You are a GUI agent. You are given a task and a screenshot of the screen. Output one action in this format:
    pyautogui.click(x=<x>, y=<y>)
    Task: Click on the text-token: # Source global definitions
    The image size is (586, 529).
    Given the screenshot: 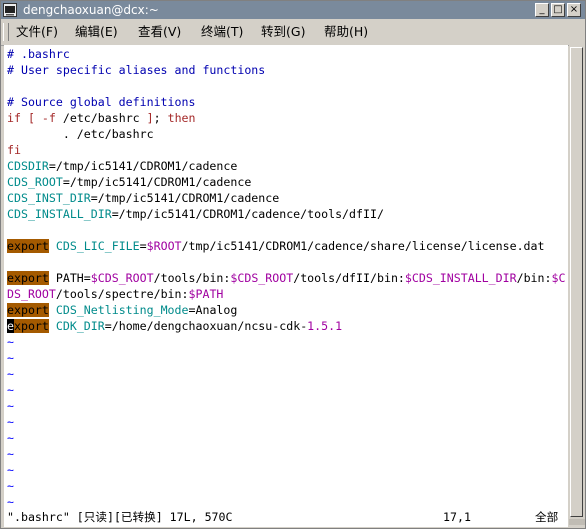 What is the action you would take?
    pyautogui.click(x=101, y=102)
    